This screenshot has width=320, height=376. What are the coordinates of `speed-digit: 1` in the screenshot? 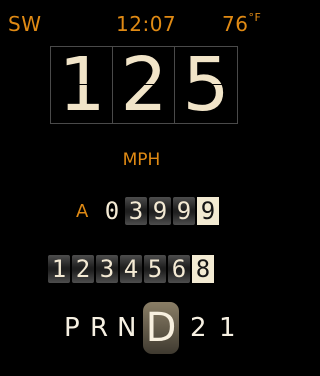 It's located at (82, 85).